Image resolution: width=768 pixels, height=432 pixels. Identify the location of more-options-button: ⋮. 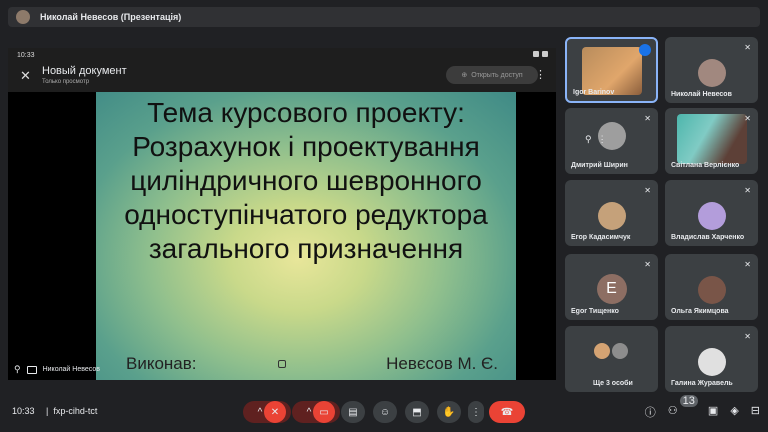
(476, 412).